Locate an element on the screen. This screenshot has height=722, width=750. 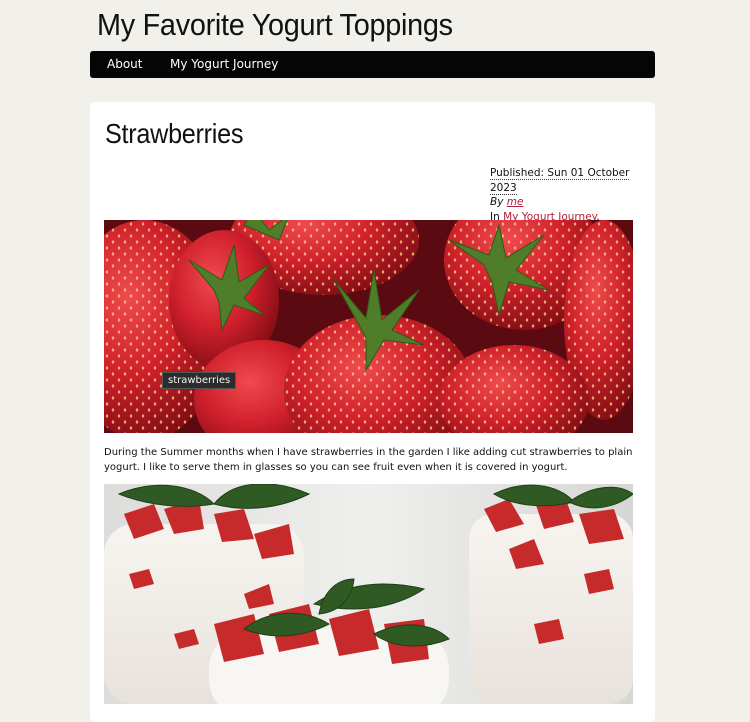
main-navigation: About My Yogurt Journey is located at coordinates (372, 64).